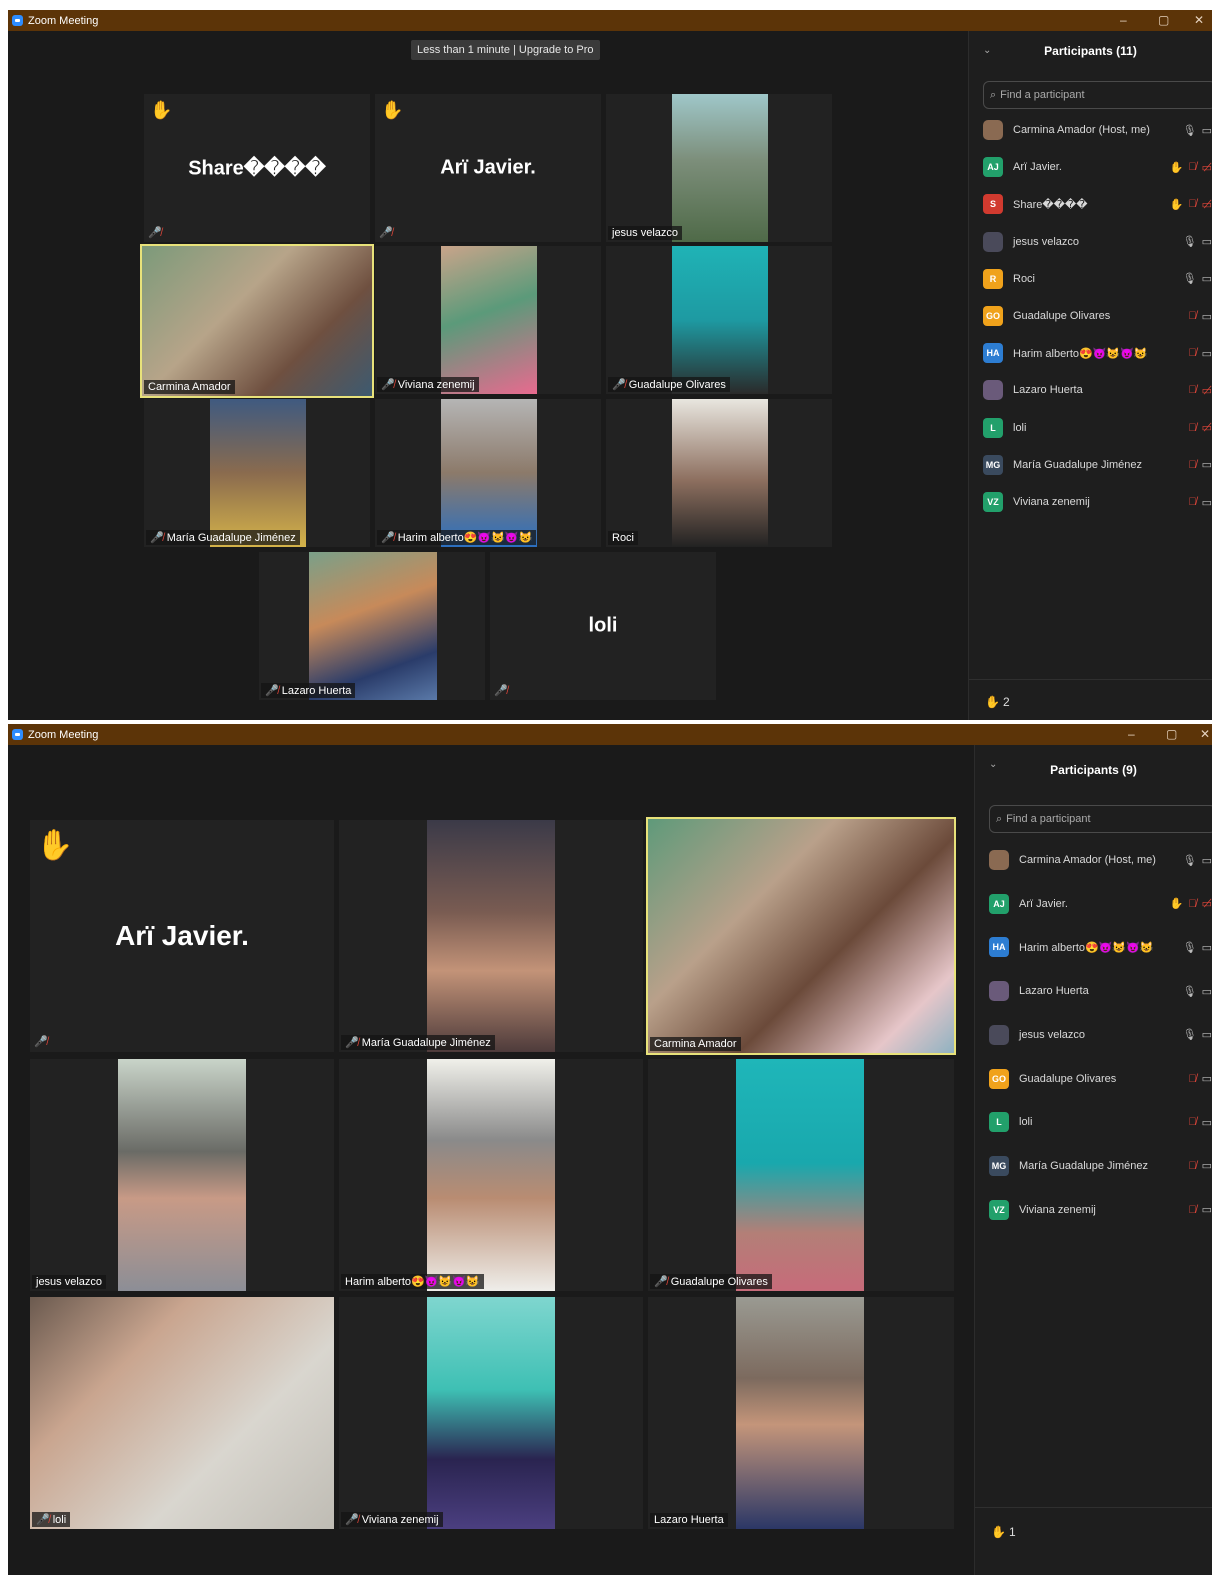 Image resolution: width=1212 pixels, height=1575 pixels. I want to click on participant-name: María Guadalupe Jiménez, so click(426, 1042).